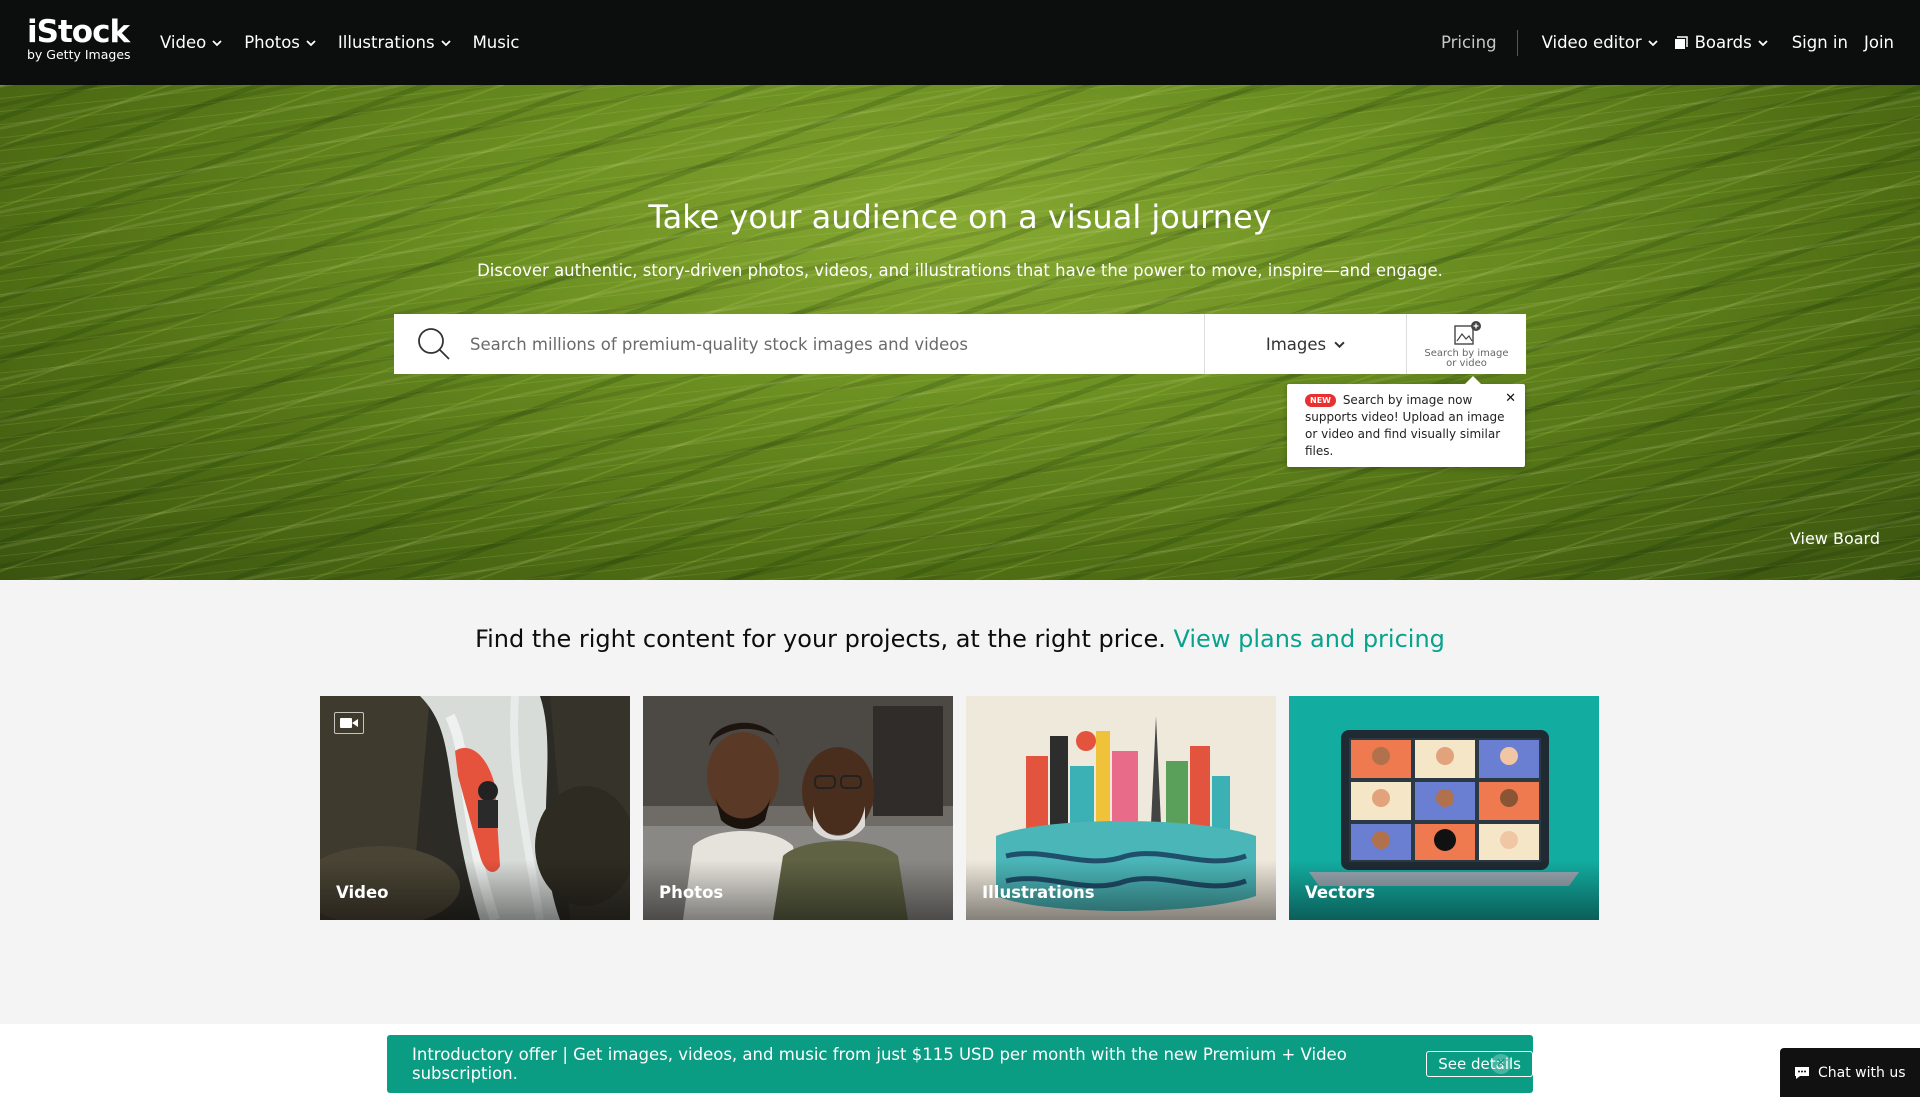  What do you see at coordinates (349, 723) in the screenshot?
I see `video-camera-icon` at bounding box center [349, 723].